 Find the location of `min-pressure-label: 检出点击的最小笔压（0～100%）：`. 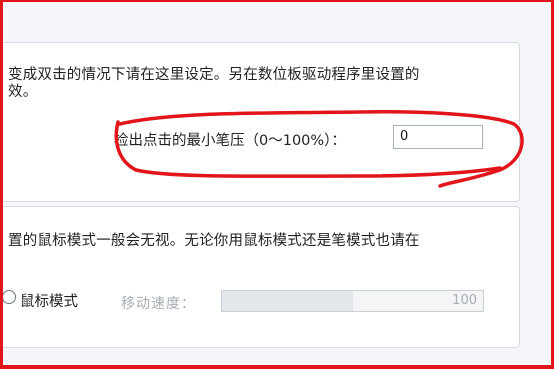

min-pressure-label: 检出点击的最小笔压（0～100%）： is located at coordinates (230, 141).